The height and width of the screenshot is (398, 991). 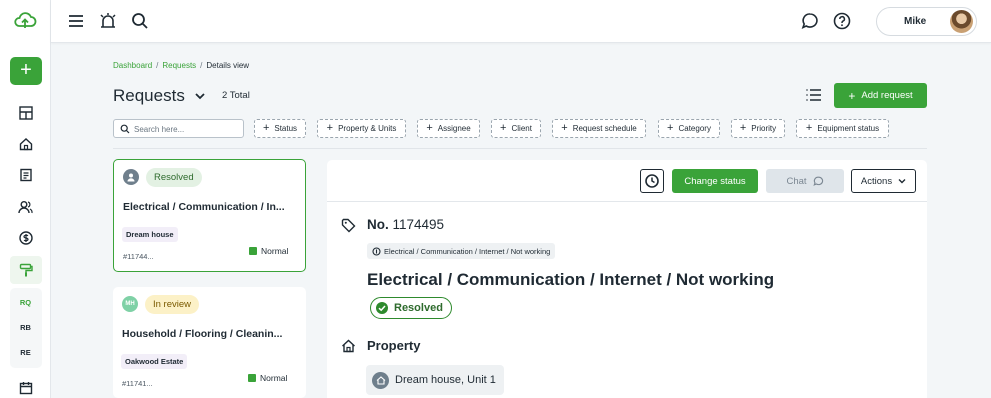 What do you see at coordinates (516, 128) in the screenshot?
I see `filter-client: + Client` at bounding box center [516, 128].